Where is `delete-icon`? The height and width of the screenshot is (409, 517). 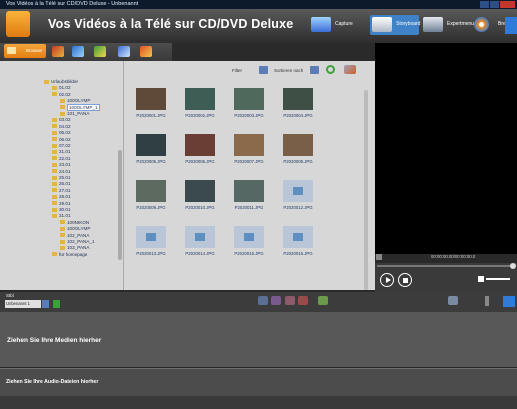
delete-icon is located at coordinates (303, 300).